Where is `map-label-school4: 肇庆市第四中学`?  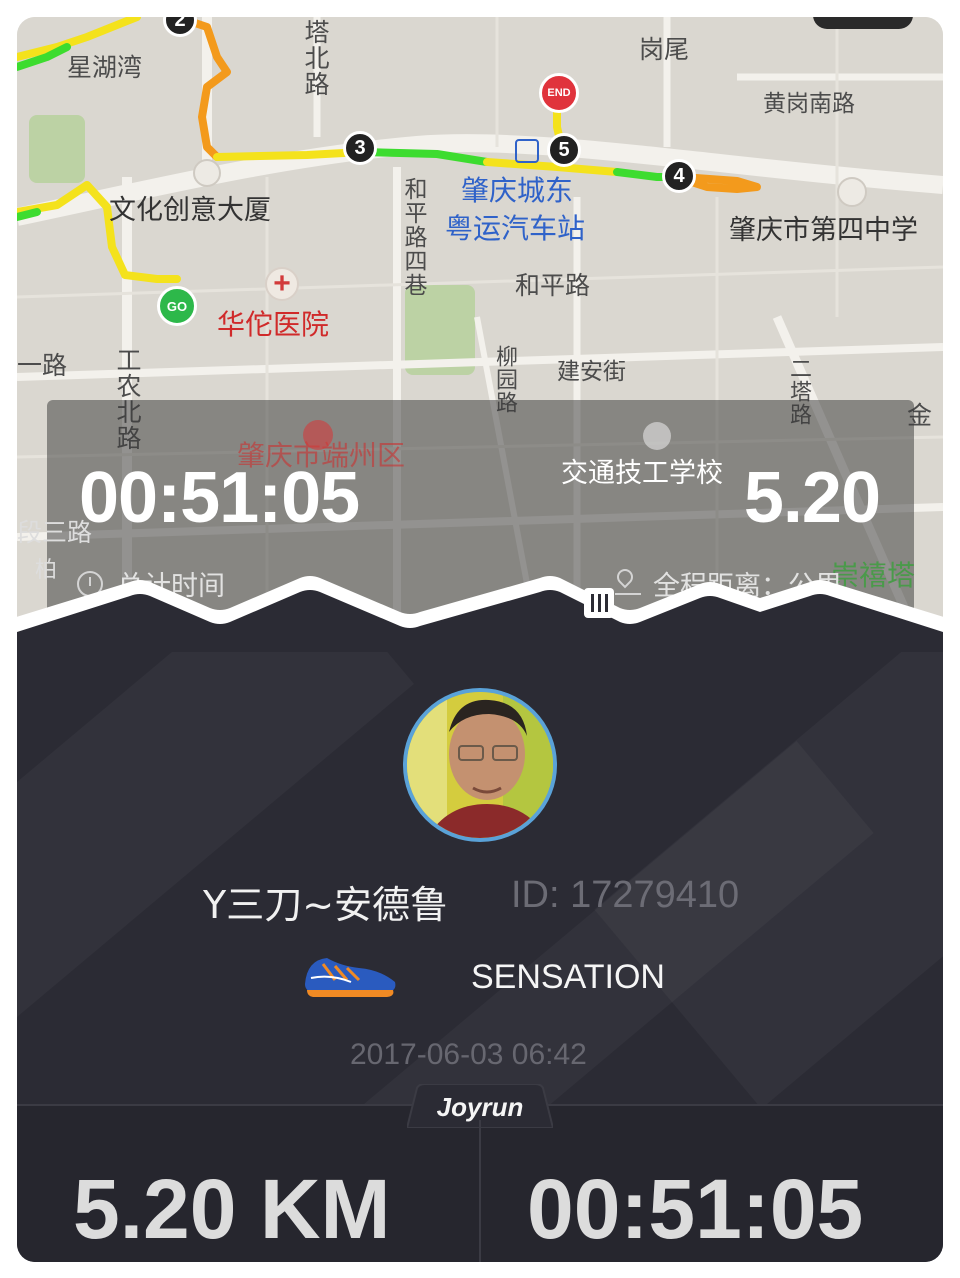
map-label-school4: 肇庆市第四中学 is located at coordinates (823, 230).